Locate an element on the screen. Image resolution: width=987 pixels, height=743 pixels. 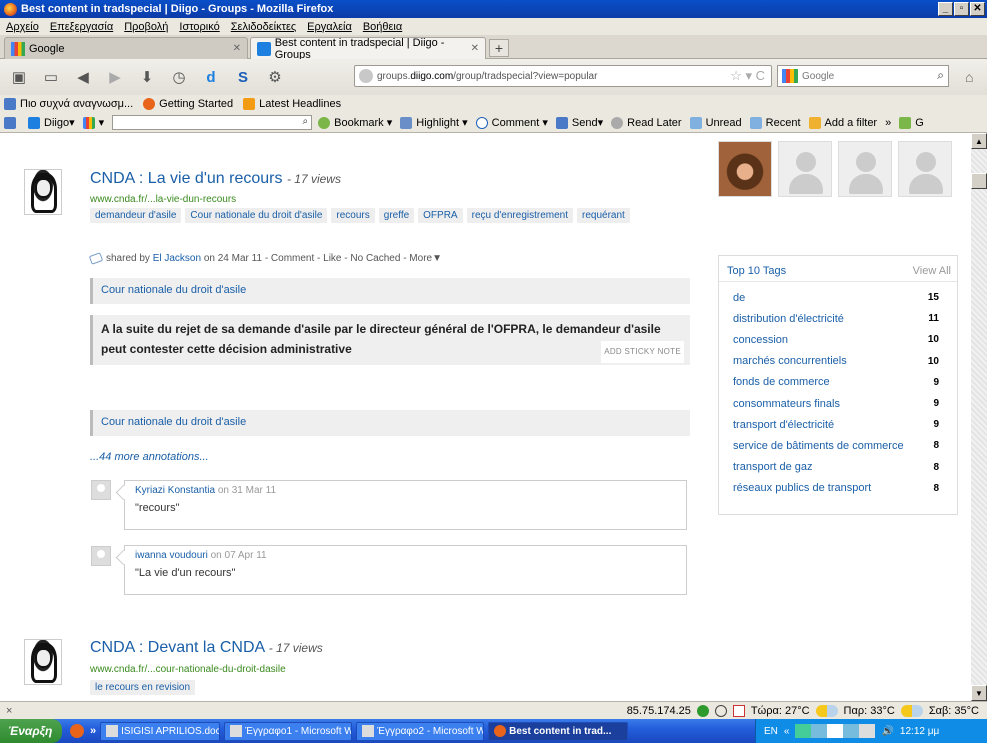
home-icon: ⌂ is located at coordinates (969, 77).